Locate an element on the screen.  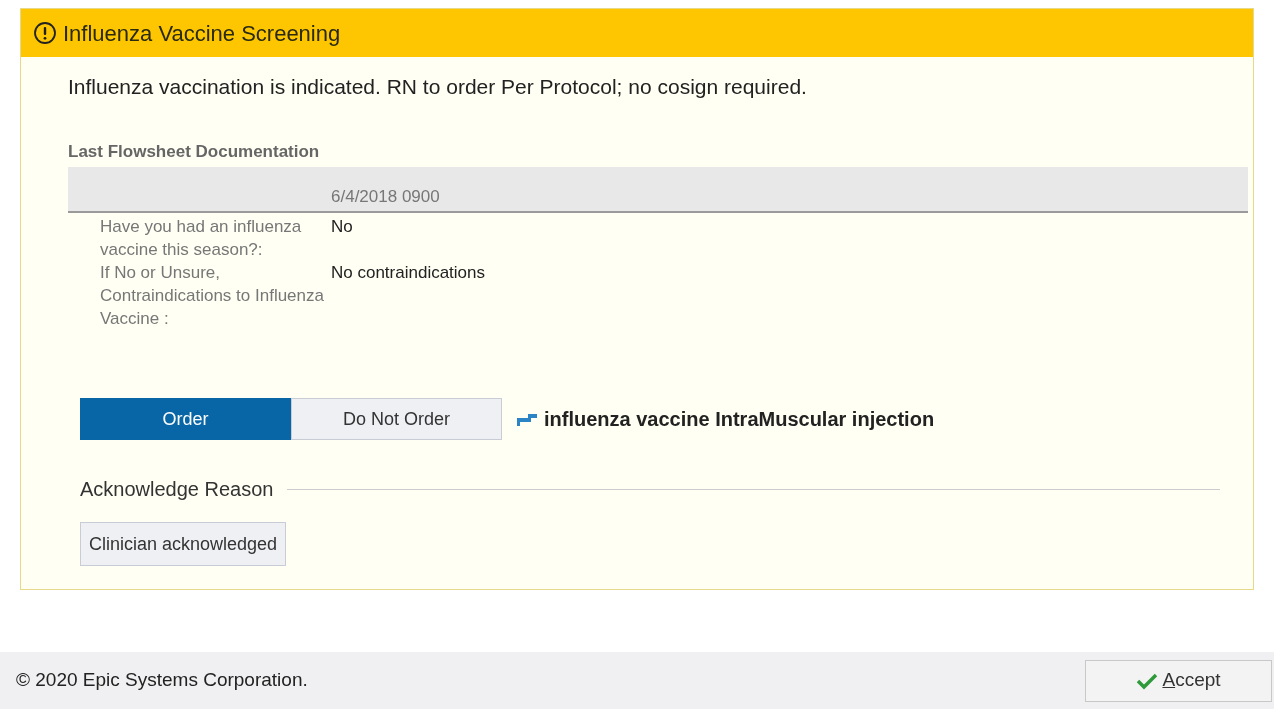
question-label: Have you had an influenza vaccine this season?: is located at coordinates (201, 238).